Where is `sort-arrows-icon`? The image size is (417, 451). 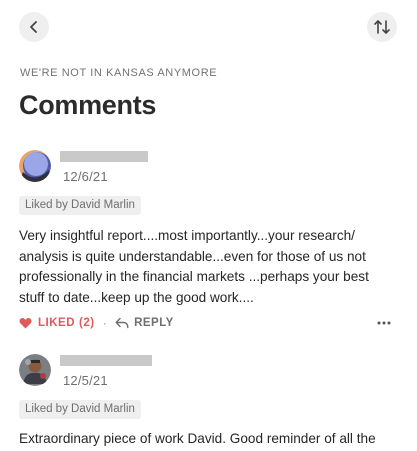 sort-arrows-icon is located at coordinates (382, 27).